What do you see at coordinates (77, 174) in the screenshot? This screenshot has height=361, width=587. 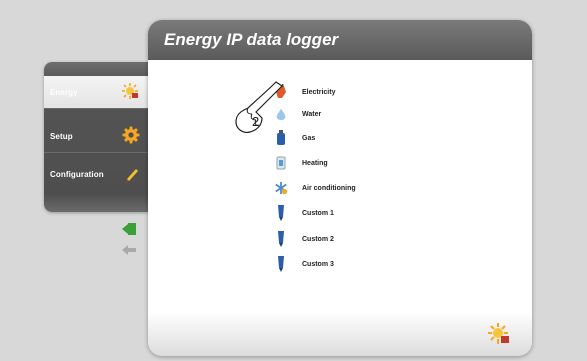 I see `menu-item-label: Configuration` at bounding box center [77, 174].